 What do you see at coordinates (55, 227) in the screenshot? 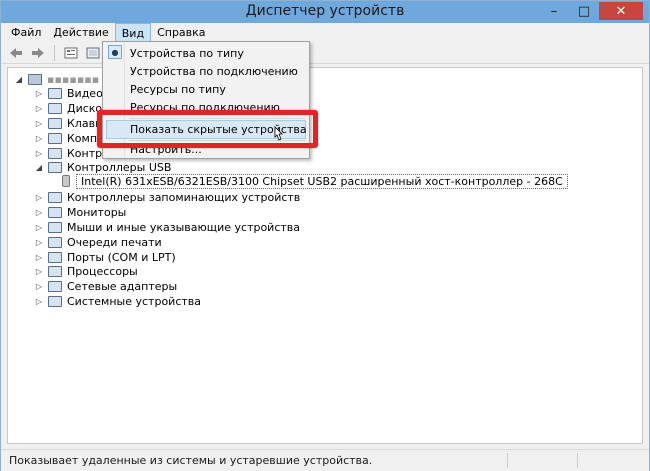
I see `mouse-icon` at bounding box center [55, 227].